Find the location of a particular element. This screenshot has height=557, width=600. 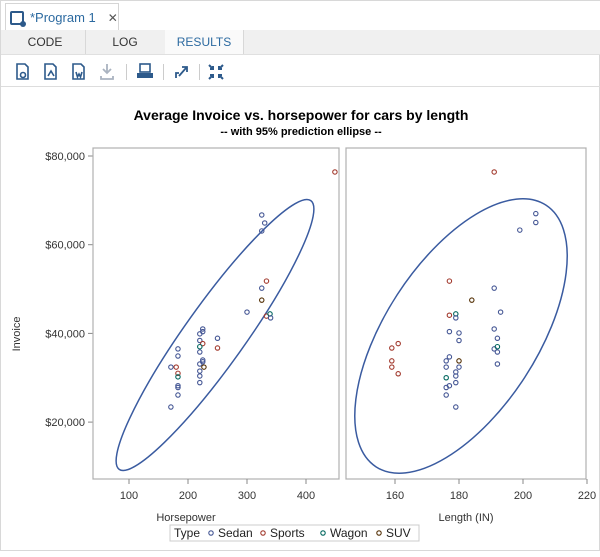

program-tab: *Program 1 ✕ is located at coordinates (62, 17).